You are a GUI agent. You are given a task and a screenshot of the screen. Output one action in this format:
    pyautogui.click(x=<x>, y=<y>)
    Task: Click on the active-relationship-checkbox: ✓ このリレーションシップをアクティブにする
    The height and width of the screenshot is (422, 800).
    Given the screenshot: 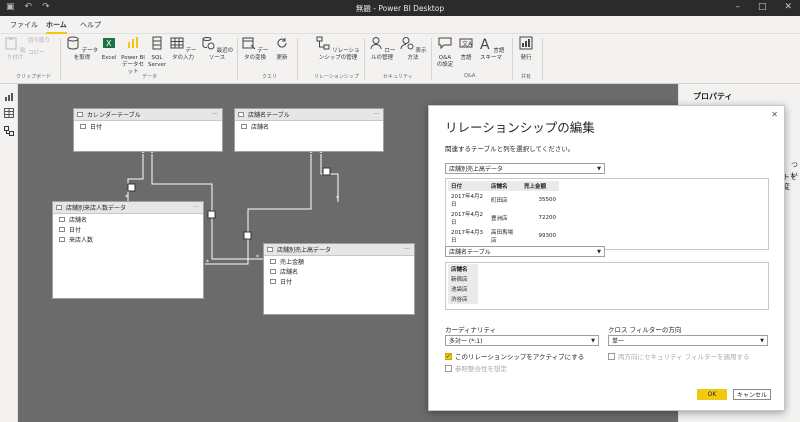 What is the action you would take?
    pyautogui.click(x=514, y=356)
    